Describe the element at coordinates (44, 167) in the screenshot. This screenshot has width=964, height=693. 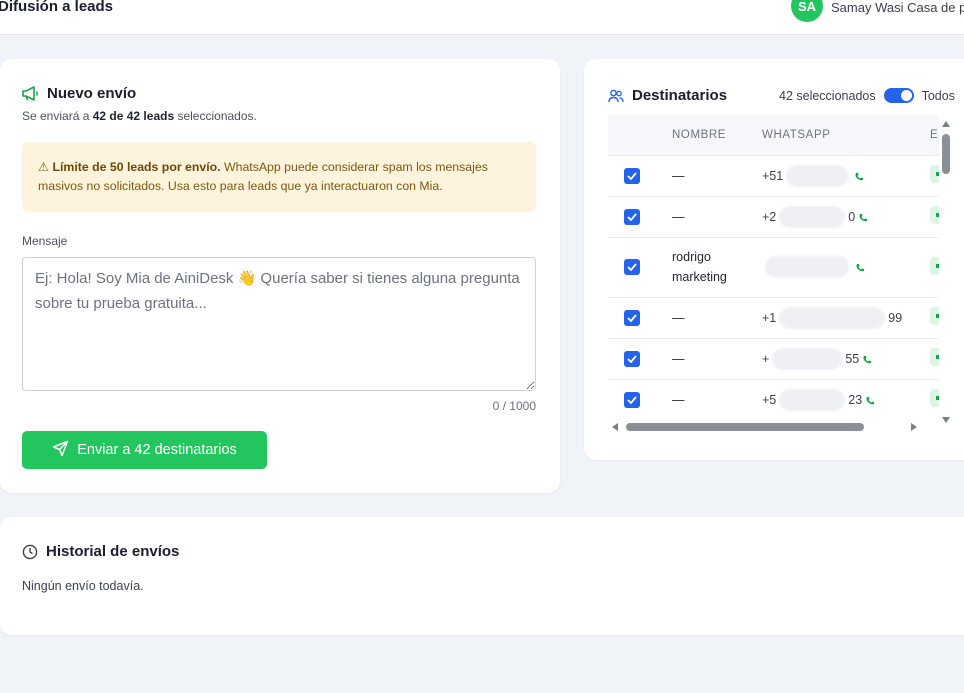
I see `warning-icon: ⚠` at that location.